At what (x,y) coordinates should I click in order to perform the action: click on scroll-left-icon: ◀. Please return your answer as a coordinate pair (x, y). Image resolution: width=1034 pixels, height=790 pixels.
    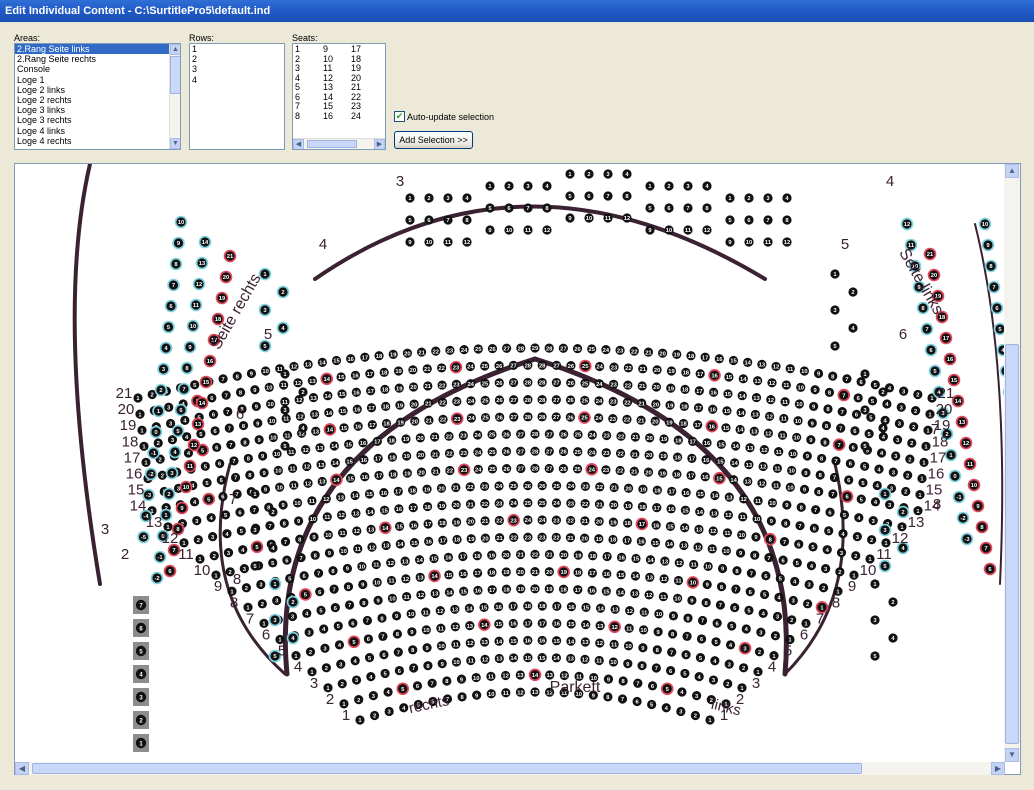
    Looking at the image, I should click on (22, 768).